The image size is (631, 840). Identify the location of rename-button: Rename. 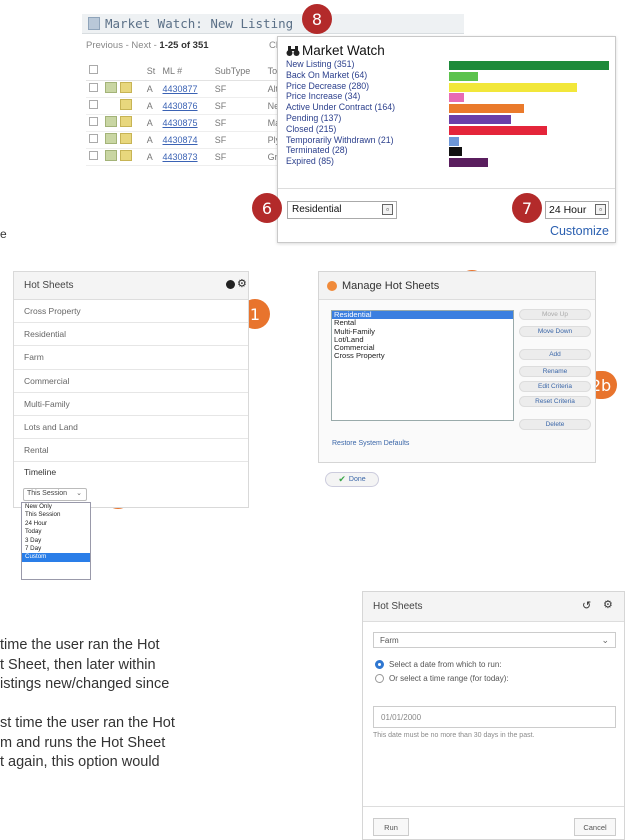
(555, 371).